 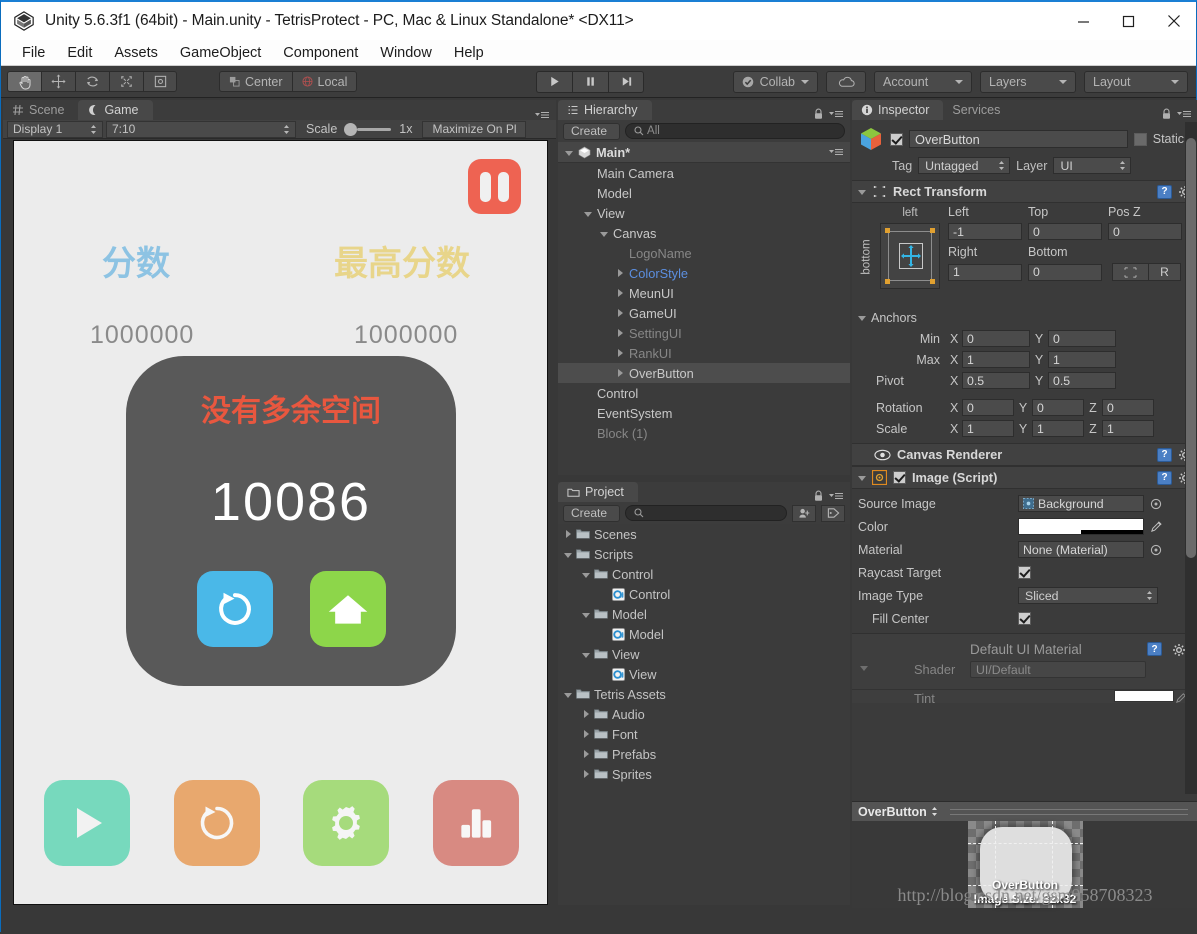 What do you see at coordinates (818, 496) in the screenshot?
I see `lock-icon` at bounding box center [818, 496].